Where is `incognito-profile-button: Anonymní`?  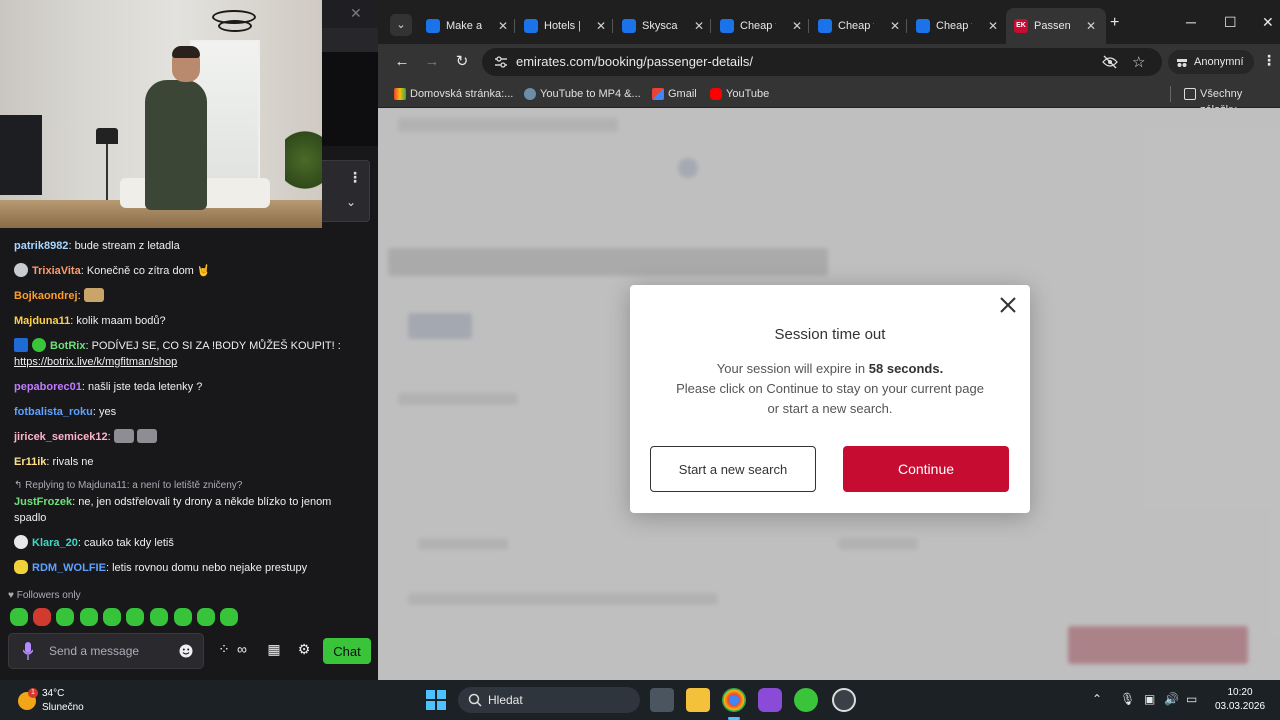
incognito-profile-button: Anonymní is located at coordinates (1211, 62).